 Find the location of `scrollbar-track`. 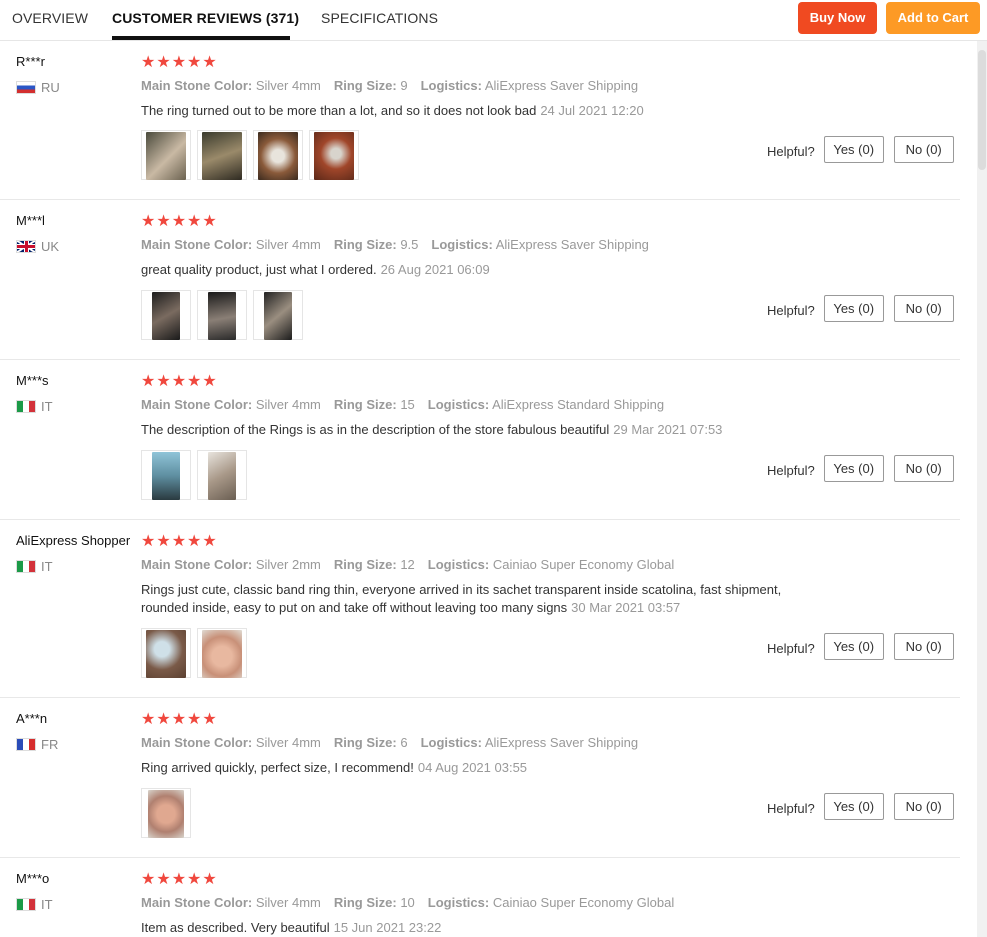

scrollbar-track is located at coordinates (982, 489).